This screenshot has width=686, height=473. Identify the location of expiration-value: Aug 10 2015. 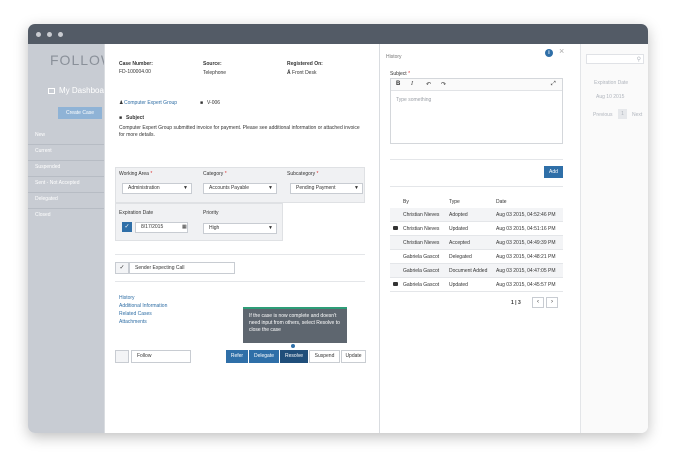
(610, 97).